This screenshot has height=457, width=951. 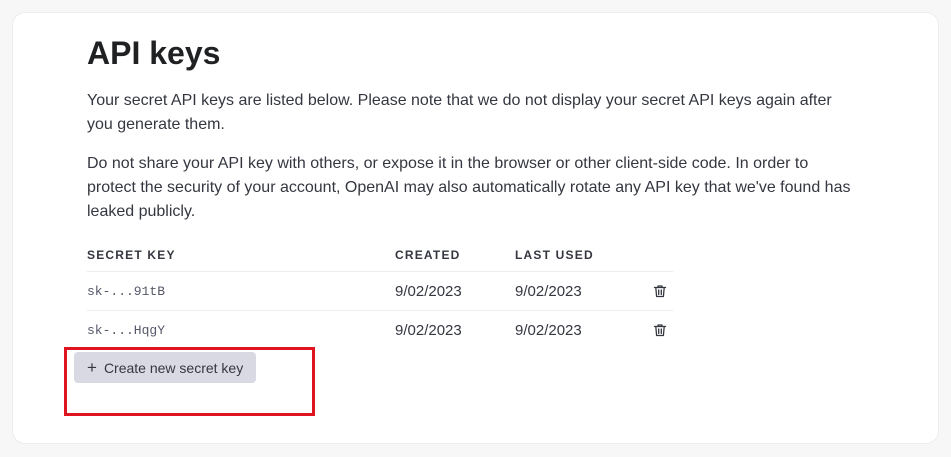 What do you see at coordinates (131, 255) in the screenshot?
I see `header-secret-key: SECRET KEY` at bounding box center [131, 255].